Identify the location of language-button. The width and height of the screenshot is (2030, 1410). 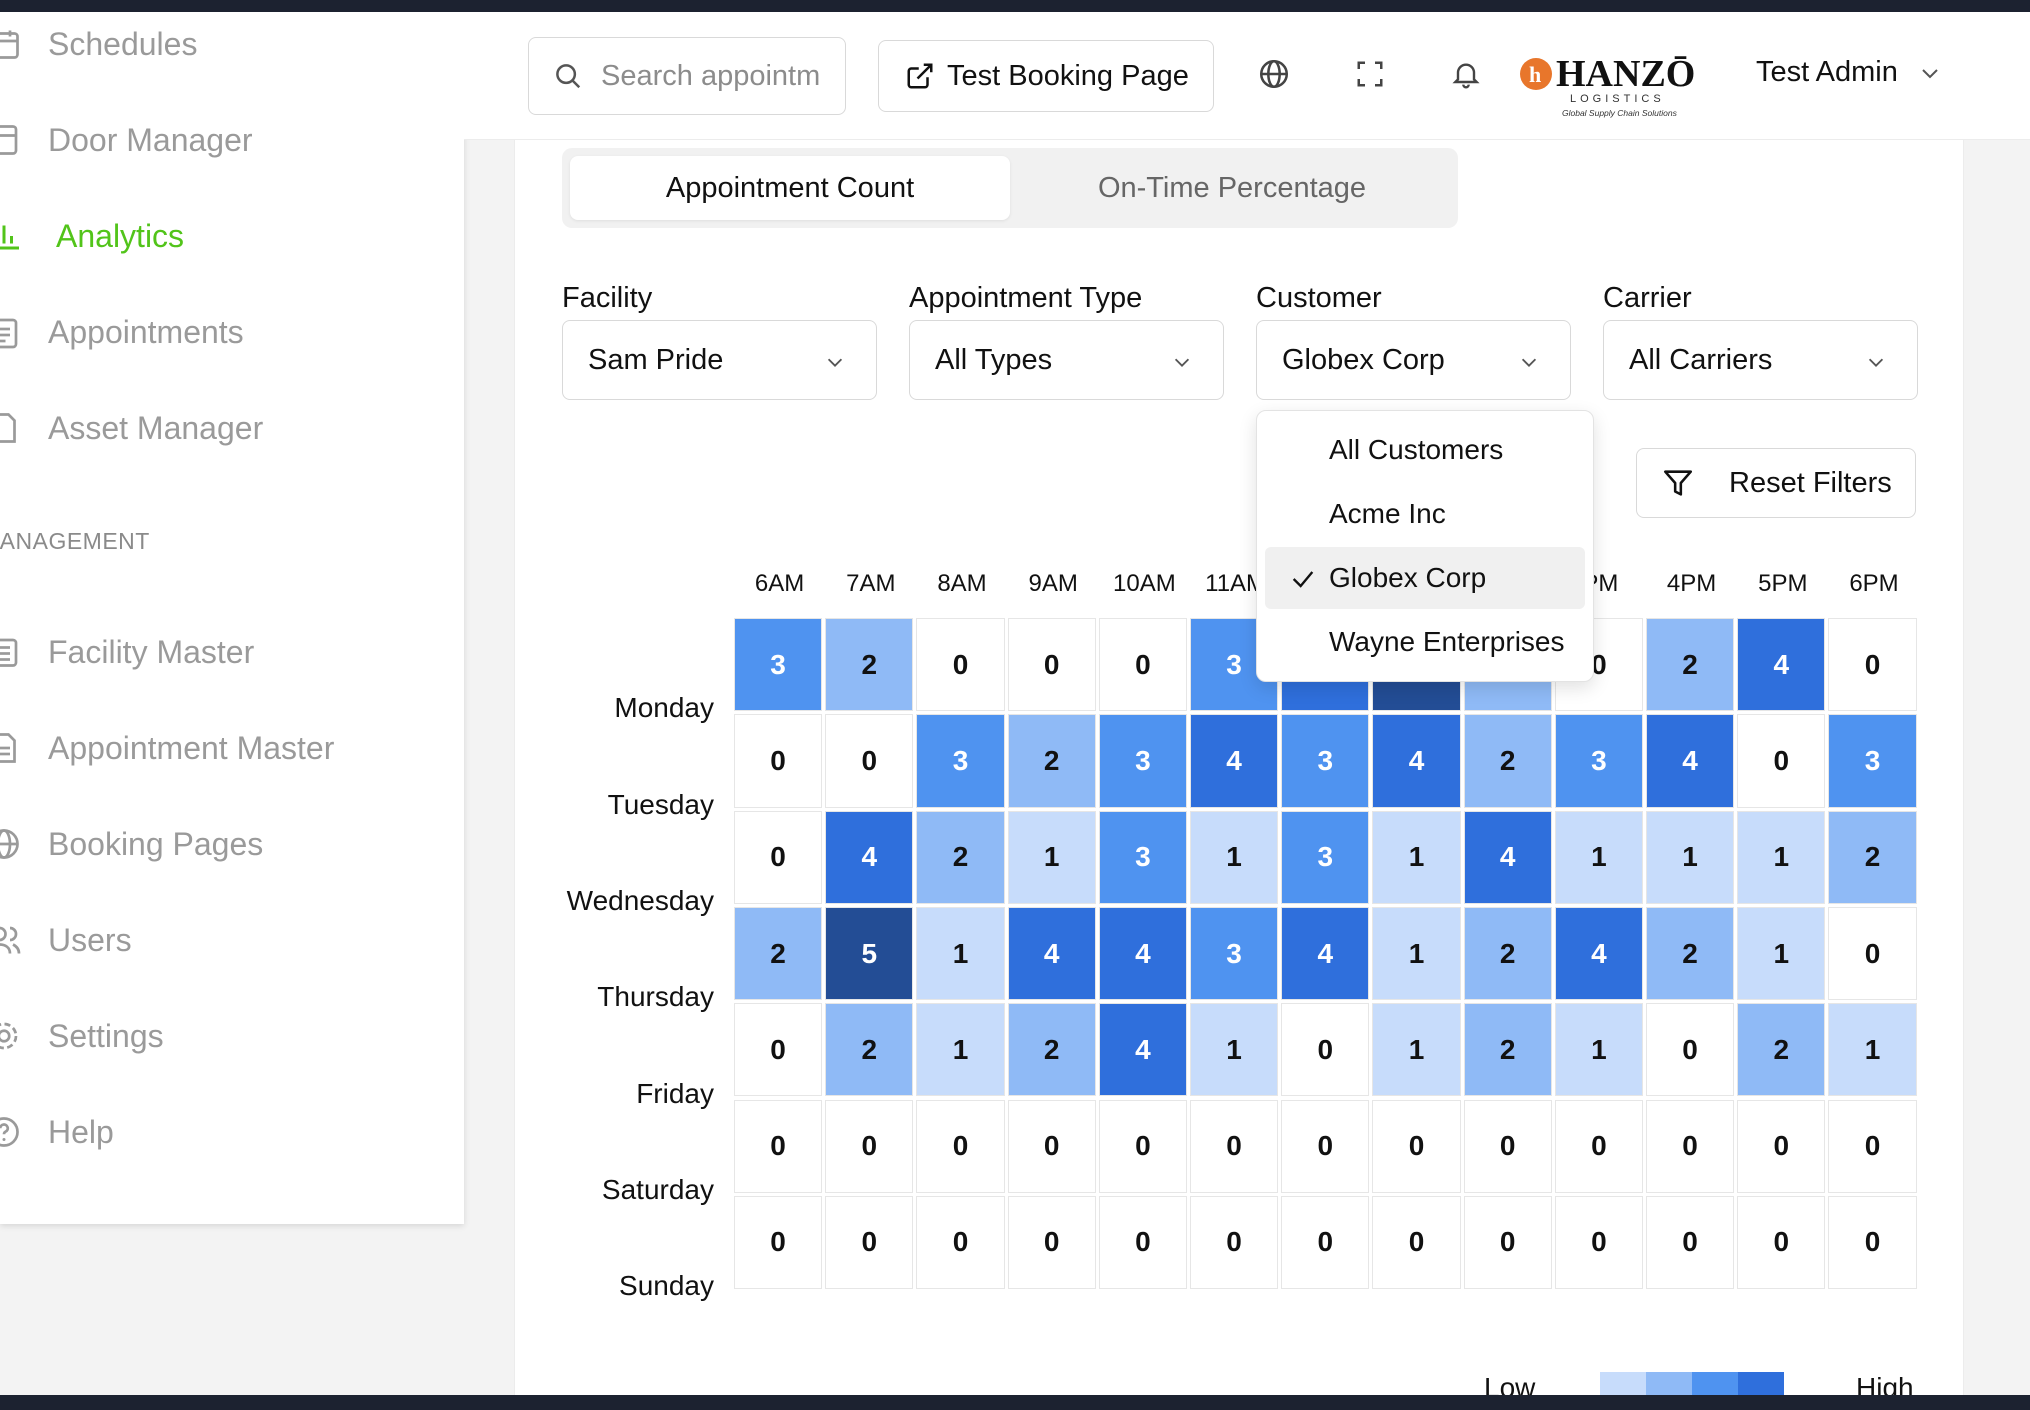
(1274, 74).